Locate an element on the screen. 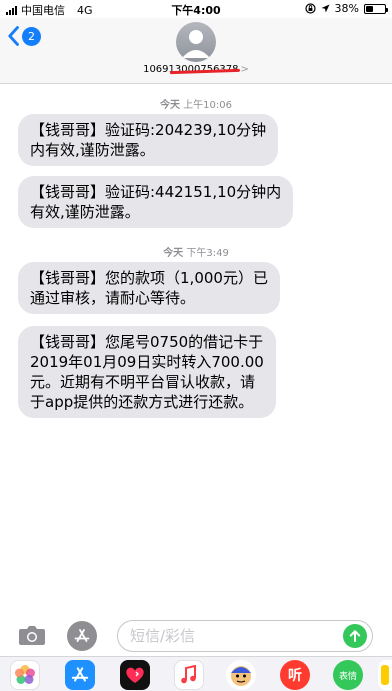 The height and width of the screenshot is (691, 392). animoji-app-button is located at coordinates (241, 675).